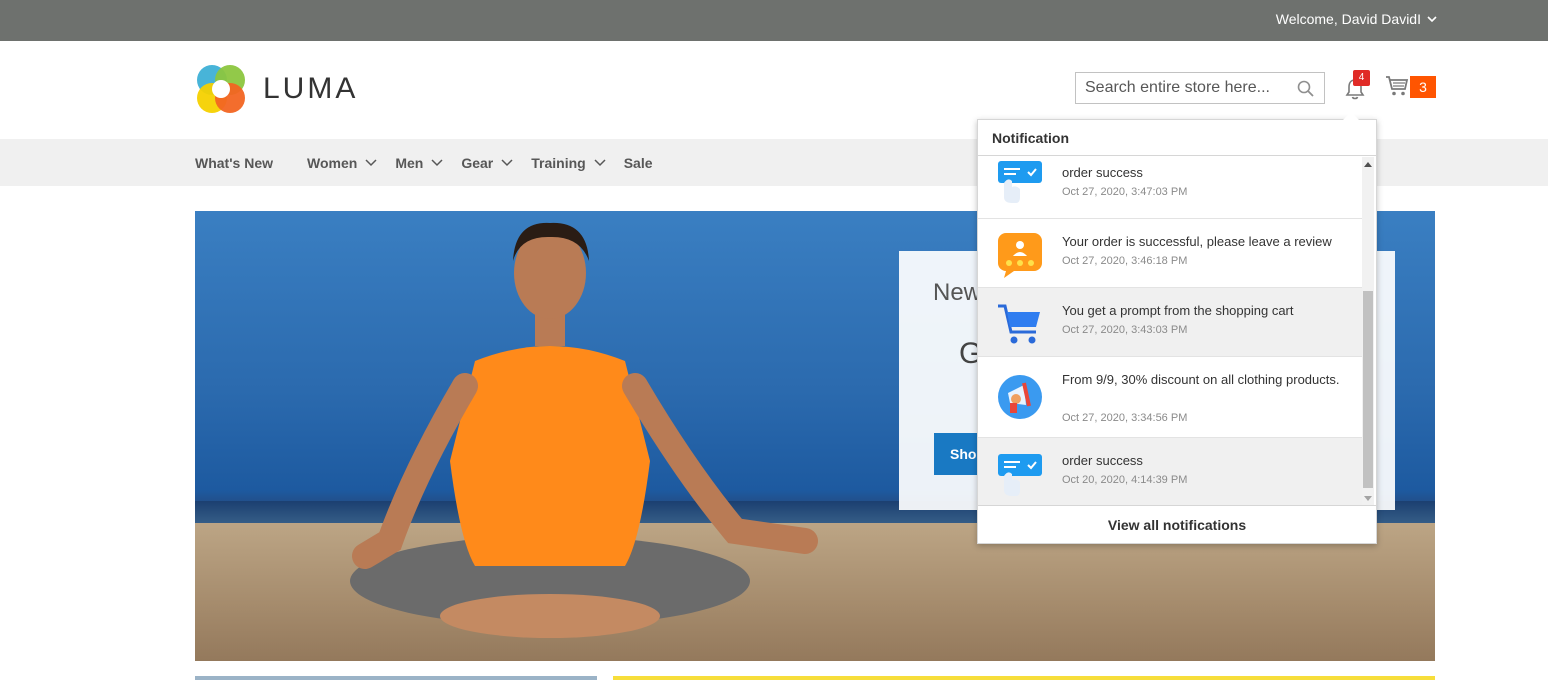  I want to click on nav-item-label: Gear, so click(477, 162).